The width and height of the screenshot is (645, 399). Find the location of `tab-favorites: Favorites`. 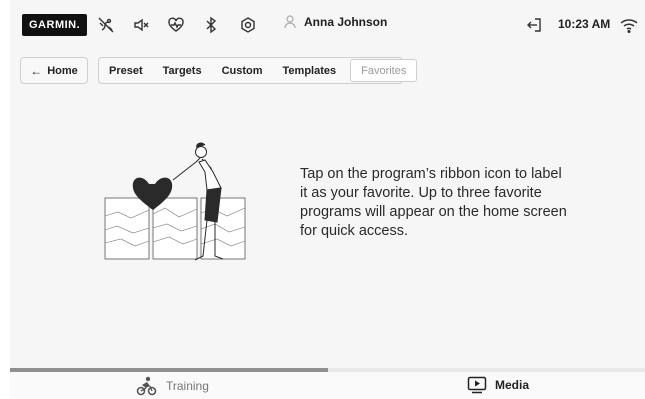

tab-favorites: Favorites is located at coordinates (384, 70).